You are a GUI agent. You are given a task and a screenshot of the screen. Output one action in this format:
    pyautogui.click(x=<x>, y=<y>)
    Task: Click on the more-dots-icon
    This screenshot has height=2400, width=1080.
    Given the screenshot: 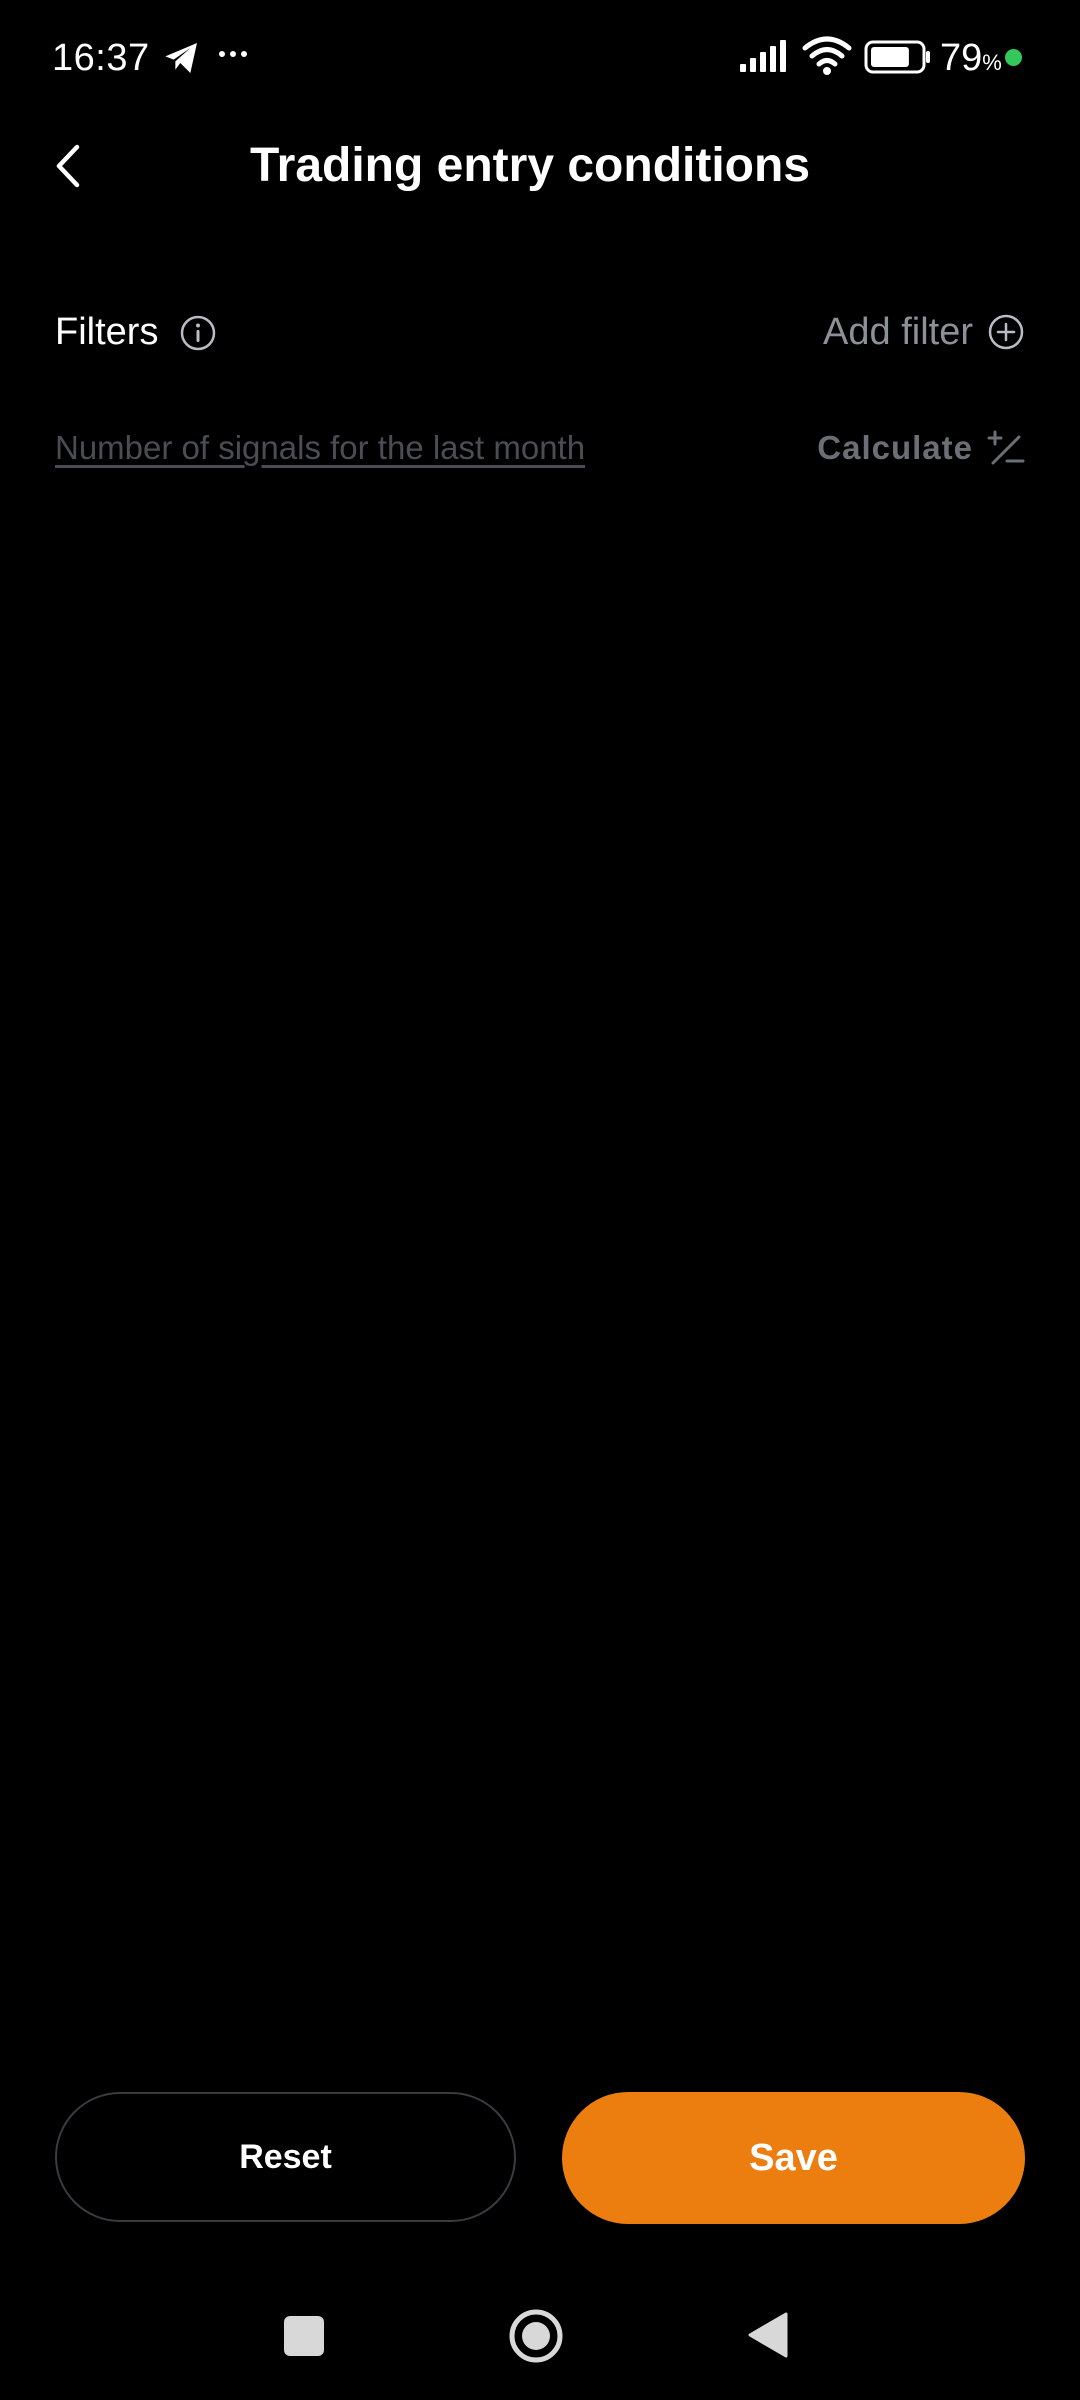 What is the action you would take?
    pyautogui.click(x=233, y=54)
    